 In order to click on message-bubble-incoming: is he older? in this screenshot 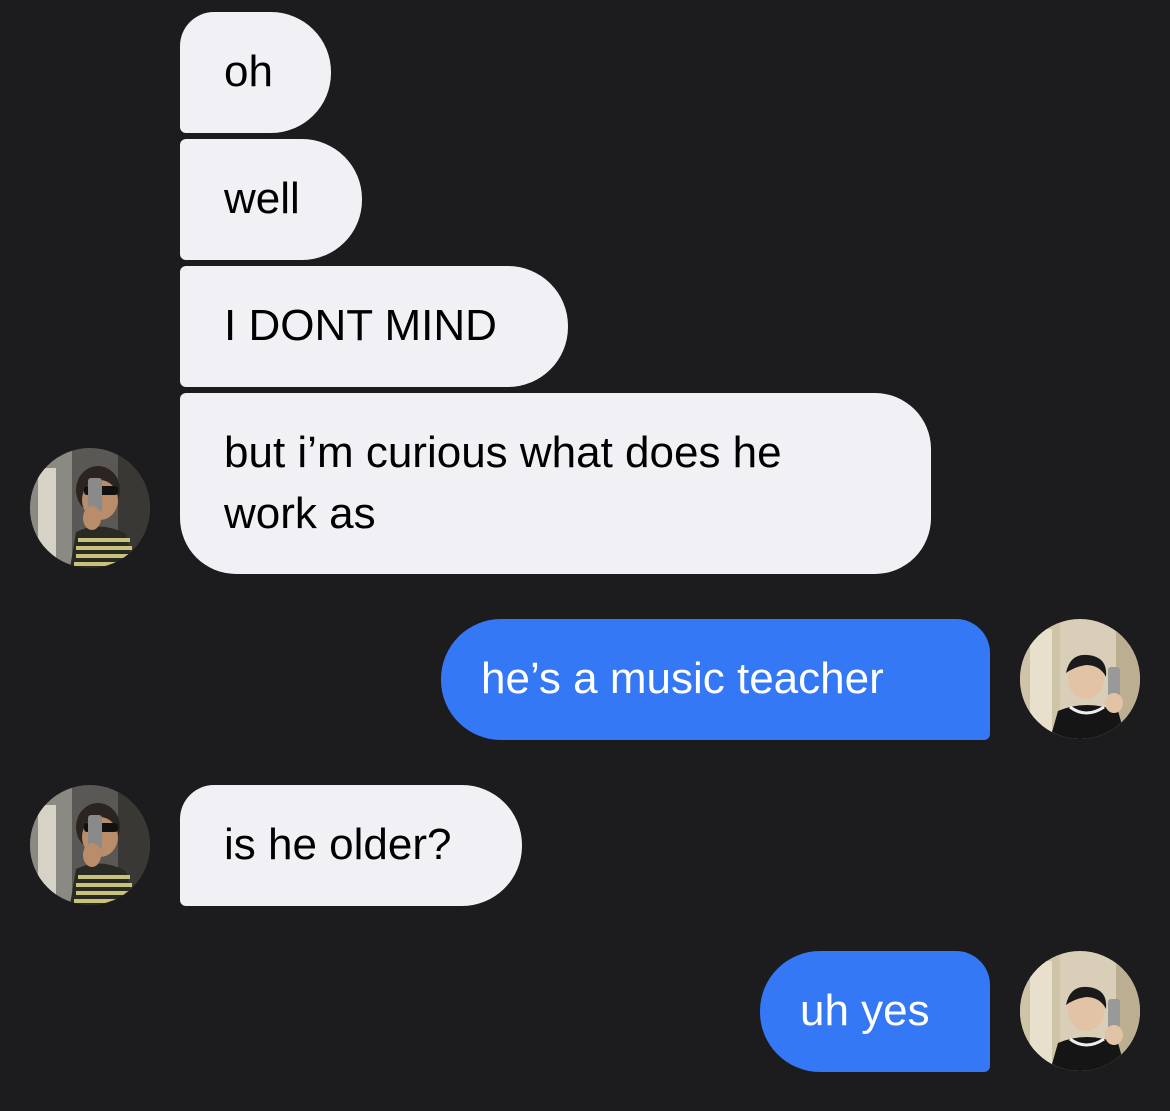, I will do `click(351, 845)`.